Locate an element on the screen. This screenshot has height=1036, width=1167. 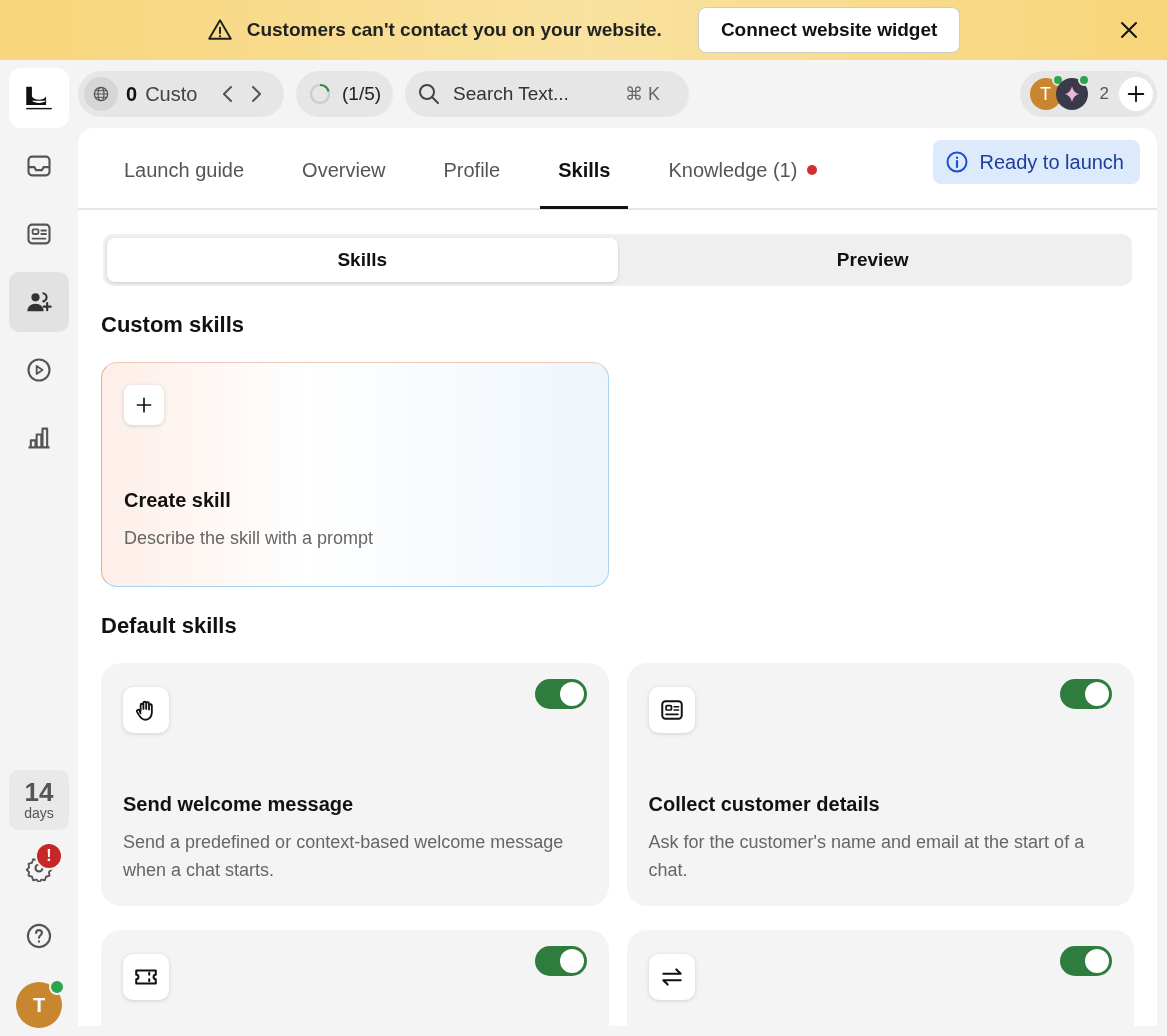
globe-icon is located at coordinates (101, 94).